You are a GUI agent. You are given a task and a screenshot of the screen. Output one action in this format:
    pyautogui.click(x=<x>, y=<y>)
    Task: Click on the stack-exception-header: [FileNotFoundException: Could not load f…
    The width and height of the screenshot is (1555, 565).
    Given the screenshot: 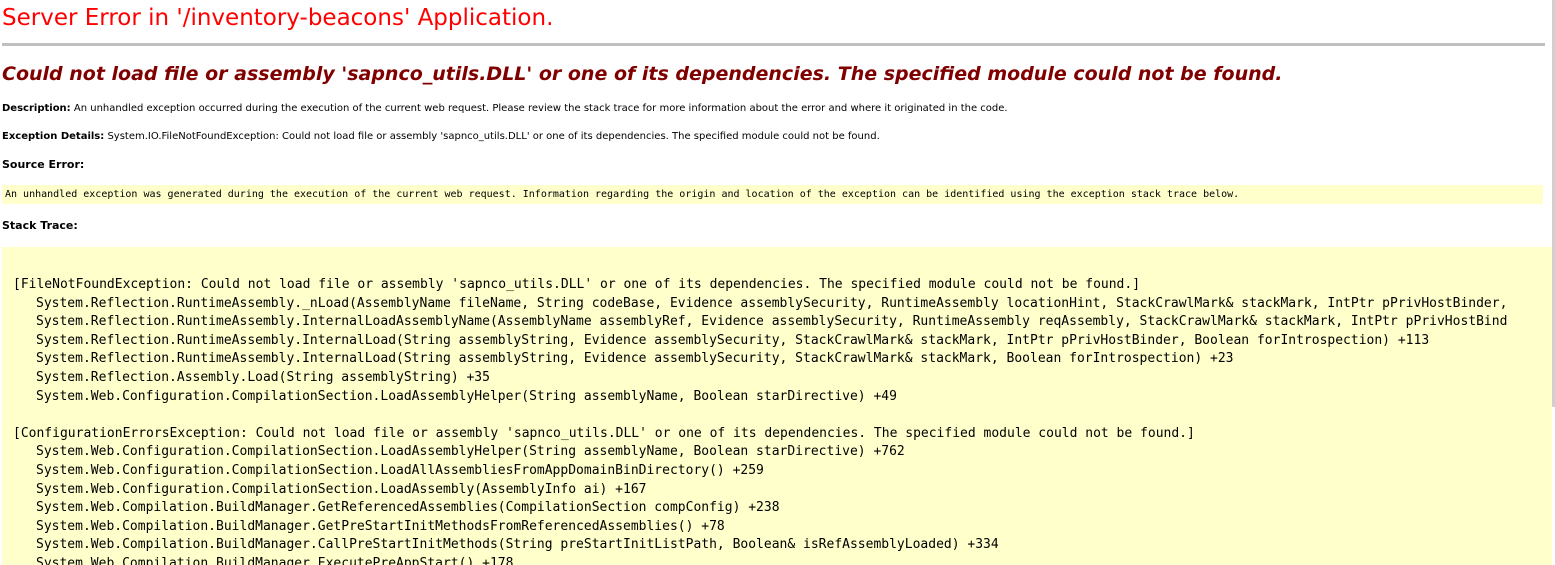 What is the action you would take?
    pyautogui.click(x=577, y=284)
    